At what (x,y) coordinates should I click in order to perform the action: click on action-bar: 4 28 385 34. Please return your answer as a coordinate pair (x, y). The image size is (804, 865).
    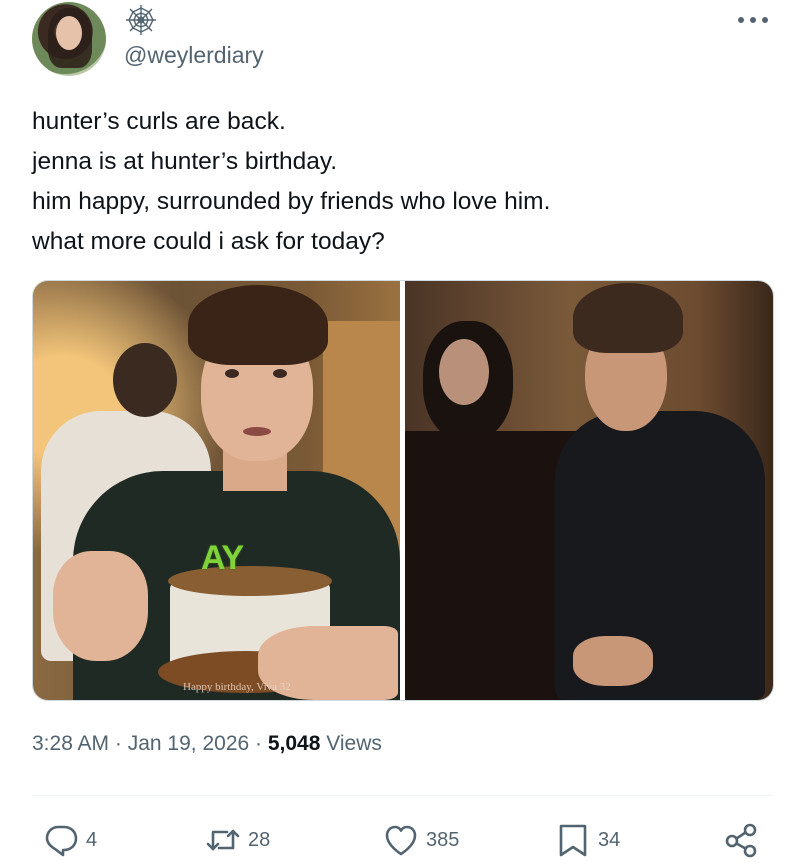
    Looking at the image, I should click on (402, 840).